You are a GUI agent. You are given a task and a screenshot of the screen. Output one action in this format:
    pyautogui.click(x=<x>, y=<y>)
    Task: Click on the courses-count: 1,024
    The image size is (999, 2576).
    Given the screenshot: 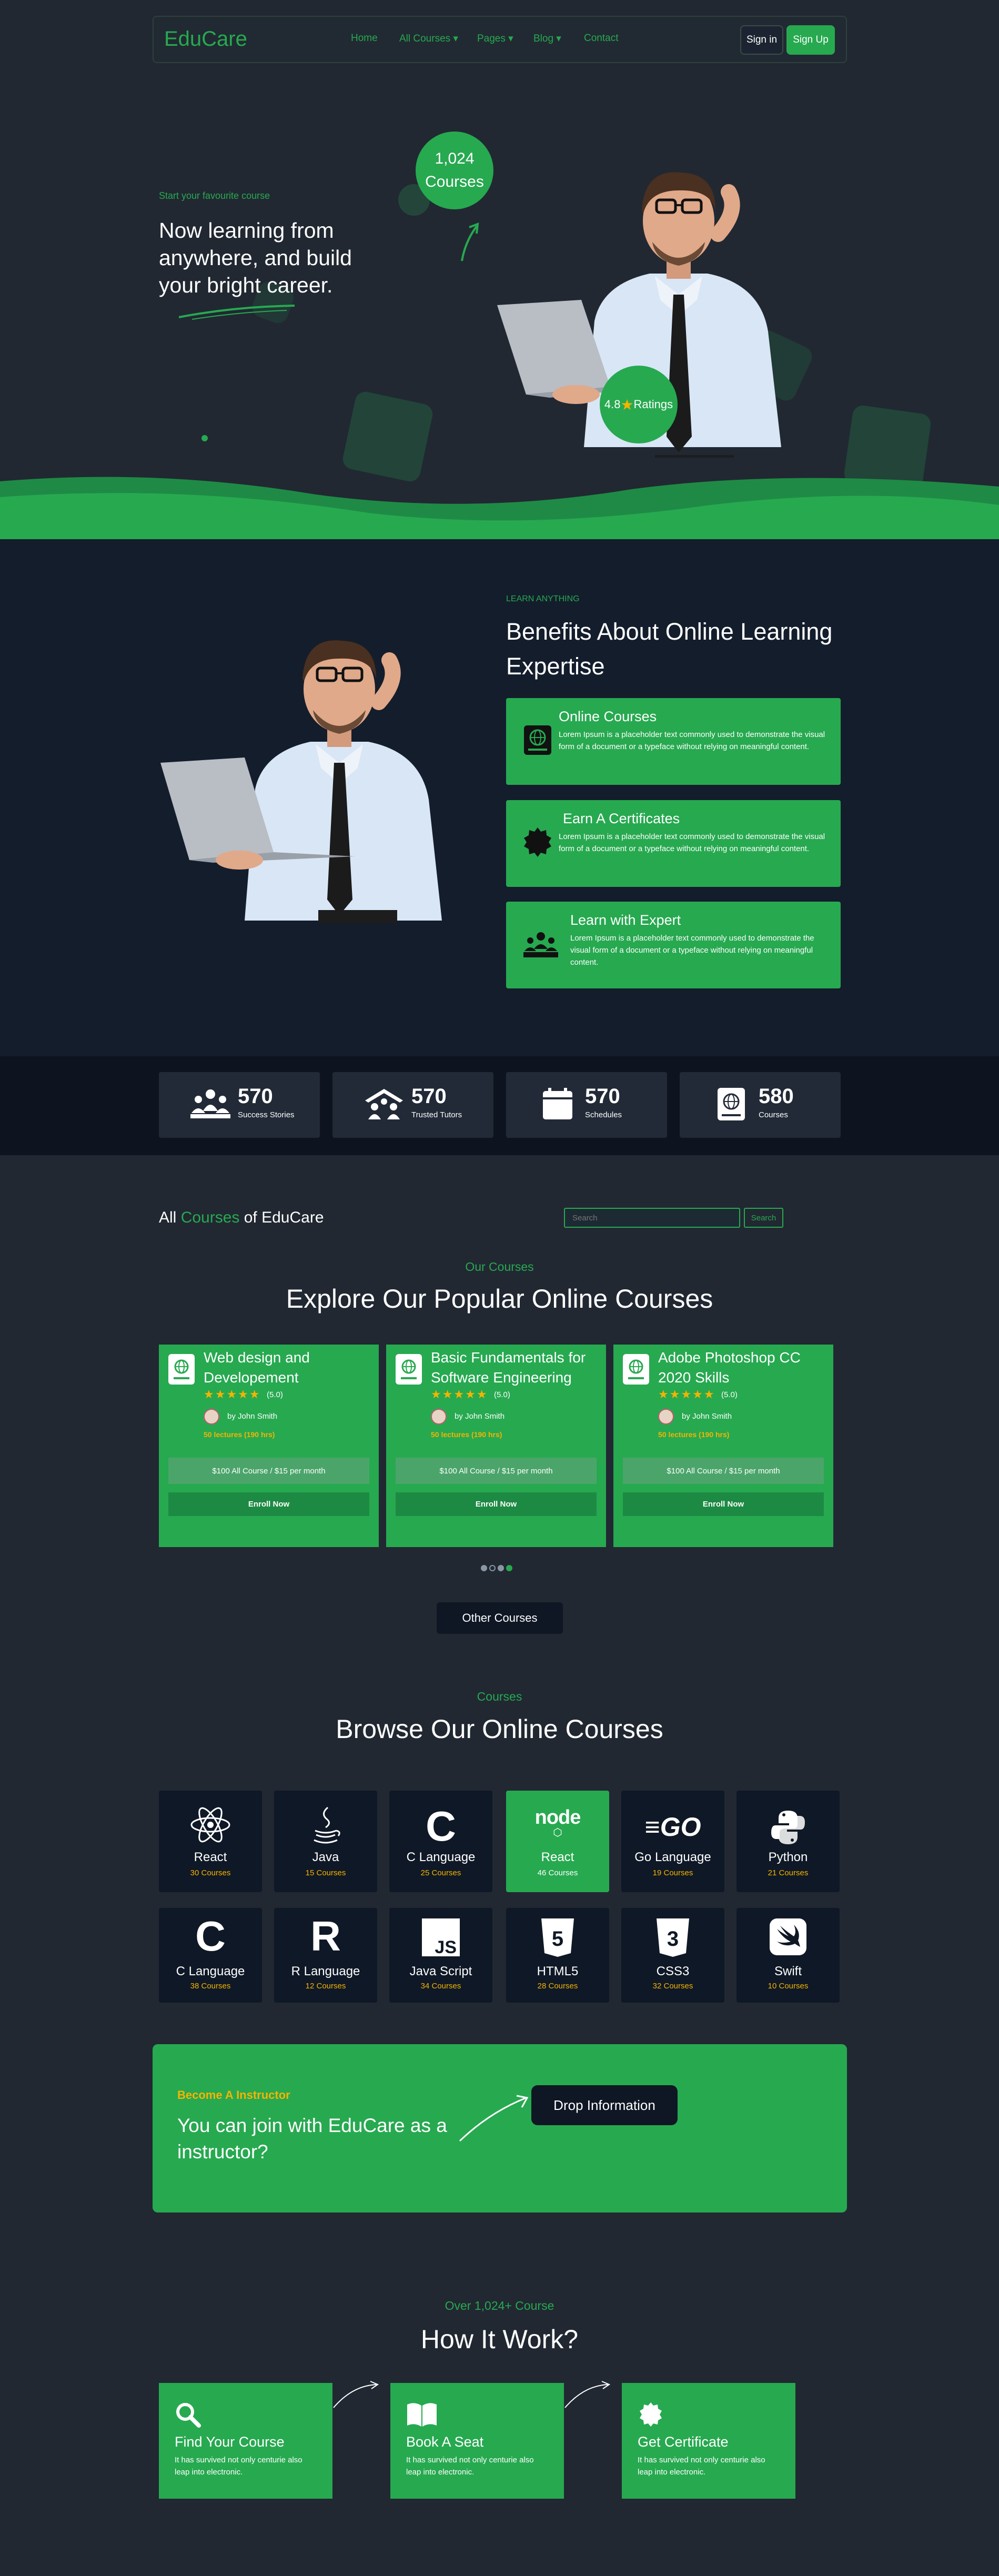 What is the action you would take?
    pyautogui.click(x=455, y=158)
    